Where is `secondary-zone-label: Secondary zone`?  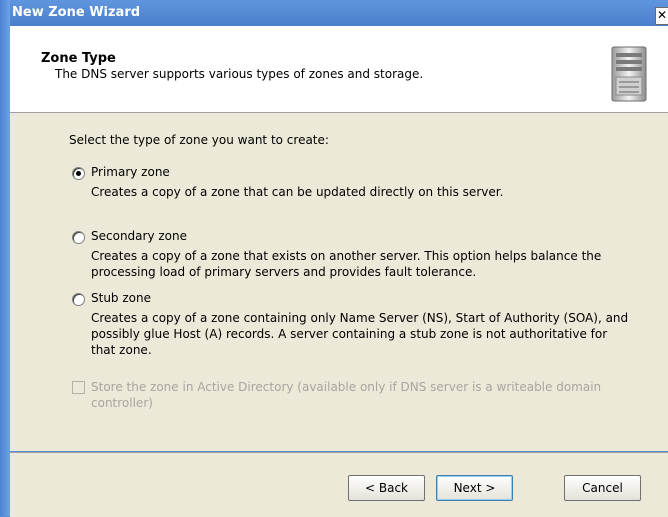
secondary-zone-label: Secondary zone is located at coordinates (139, 236).